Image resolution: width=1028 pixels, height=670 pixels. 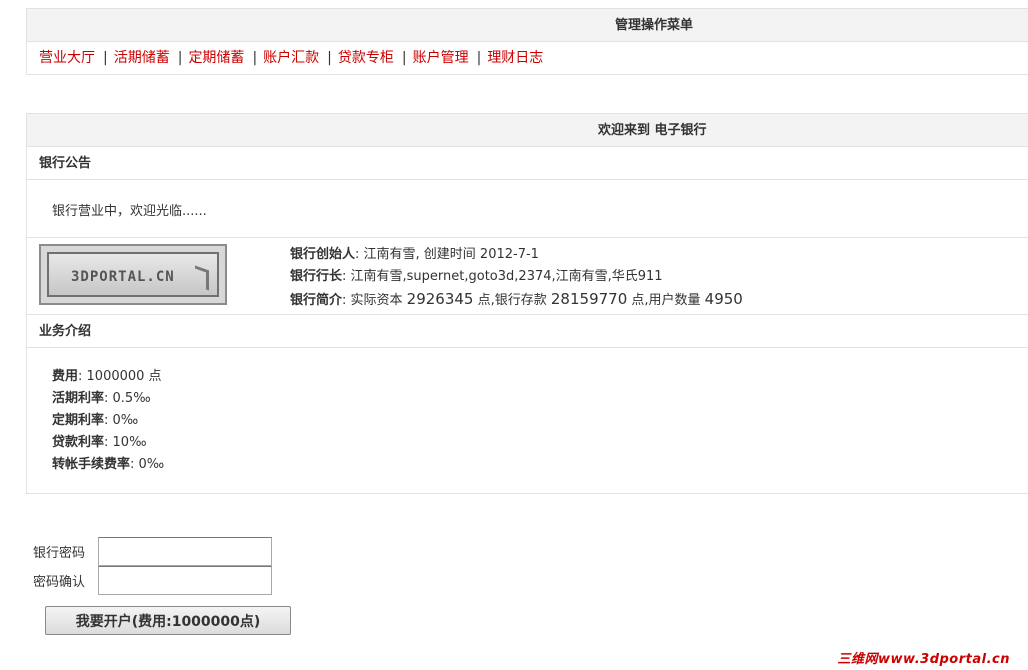 I want to click on password-row: 银行密码, so click(x=152, y=551).